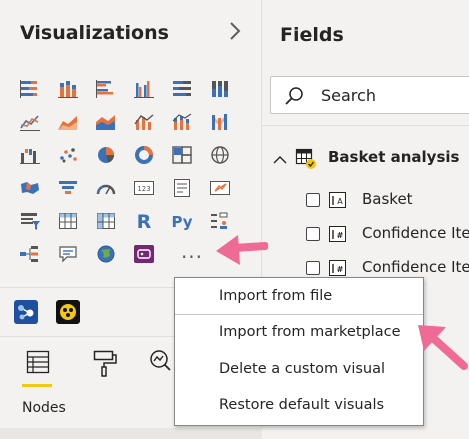 The height and width of the screenshot is (439, 469). I want to click on card-icon: 123, so click(144, 188).